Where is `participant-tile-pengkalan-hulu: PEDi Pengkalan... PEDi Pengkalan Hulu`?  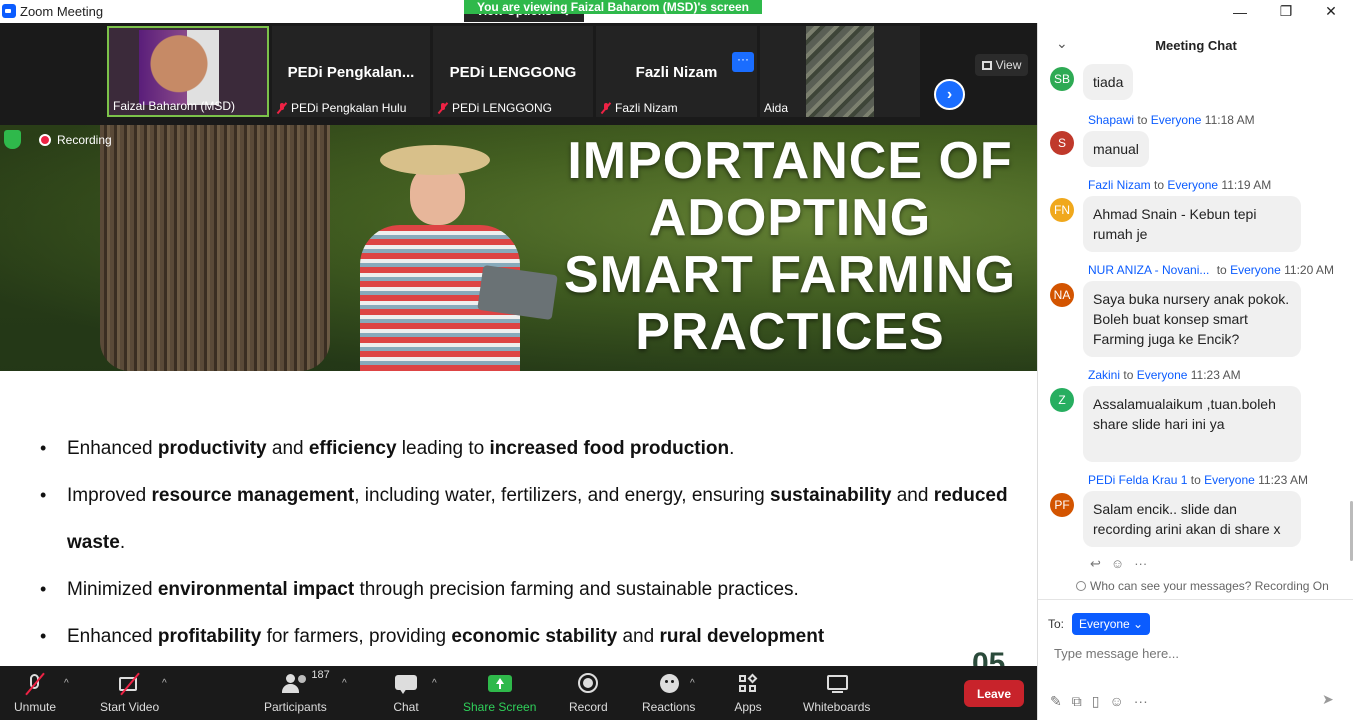 participant-tile-pengkalan-hulu: PEDi Pengkalan... PEDi Pengkalan Hulu is located at coordinates (351, 71).